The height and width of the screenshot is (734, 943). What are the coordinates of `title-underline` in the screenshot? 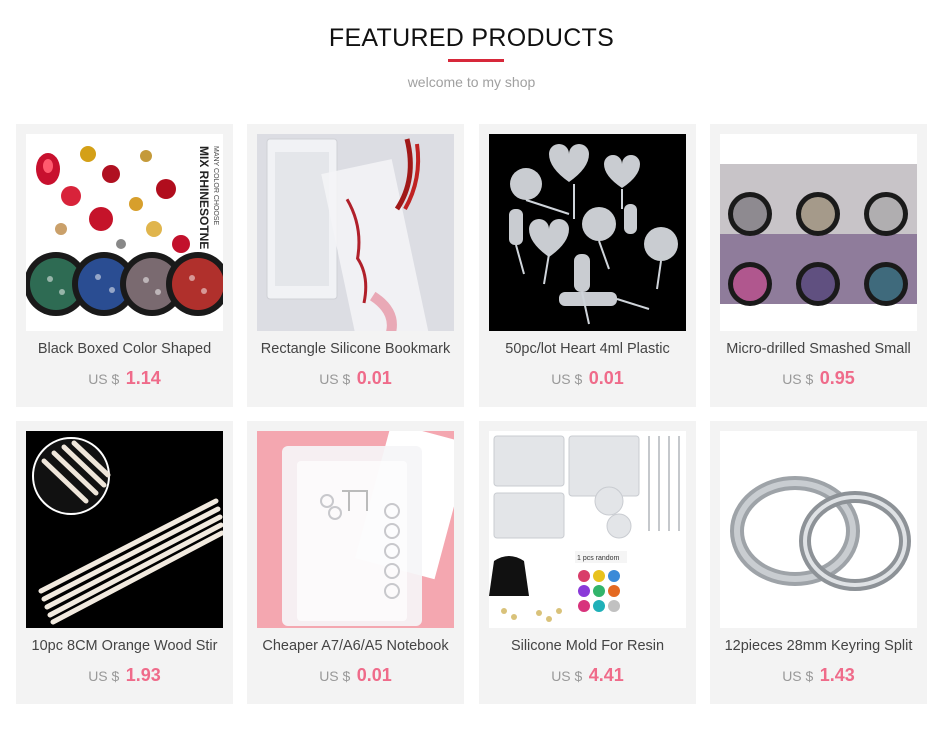 It's located at (476, 60).